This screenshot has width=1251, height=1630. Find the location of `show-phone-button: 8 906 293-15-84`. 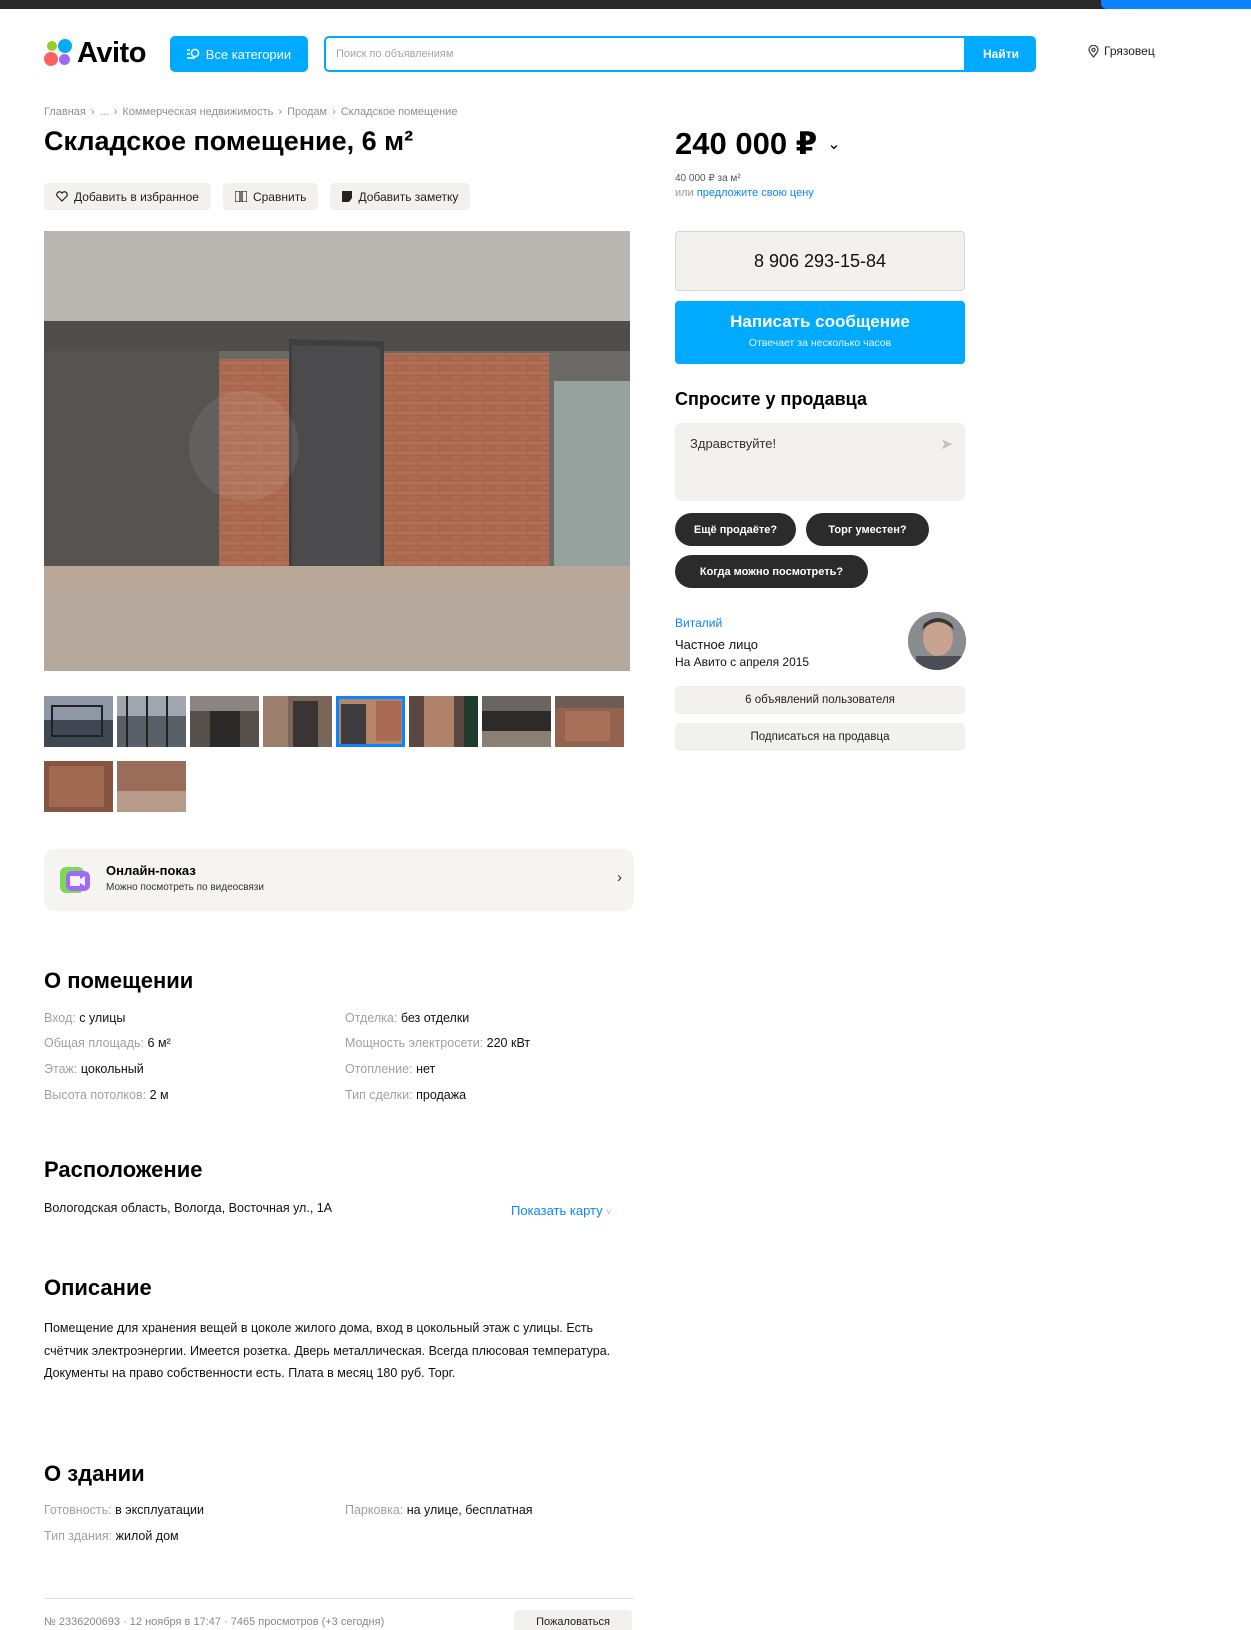

show-phone-button: 8 906 293-15-84 is located at coordinates (820, 261).